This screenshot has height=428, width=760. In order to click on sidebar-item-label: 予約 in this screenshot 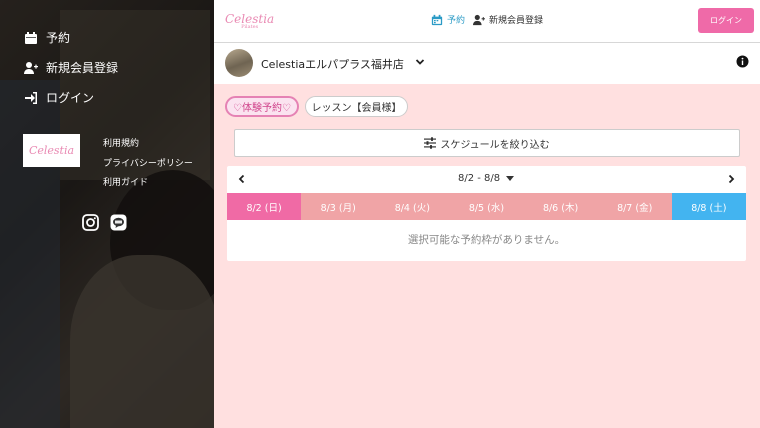, I will do `click(58, 38)`.